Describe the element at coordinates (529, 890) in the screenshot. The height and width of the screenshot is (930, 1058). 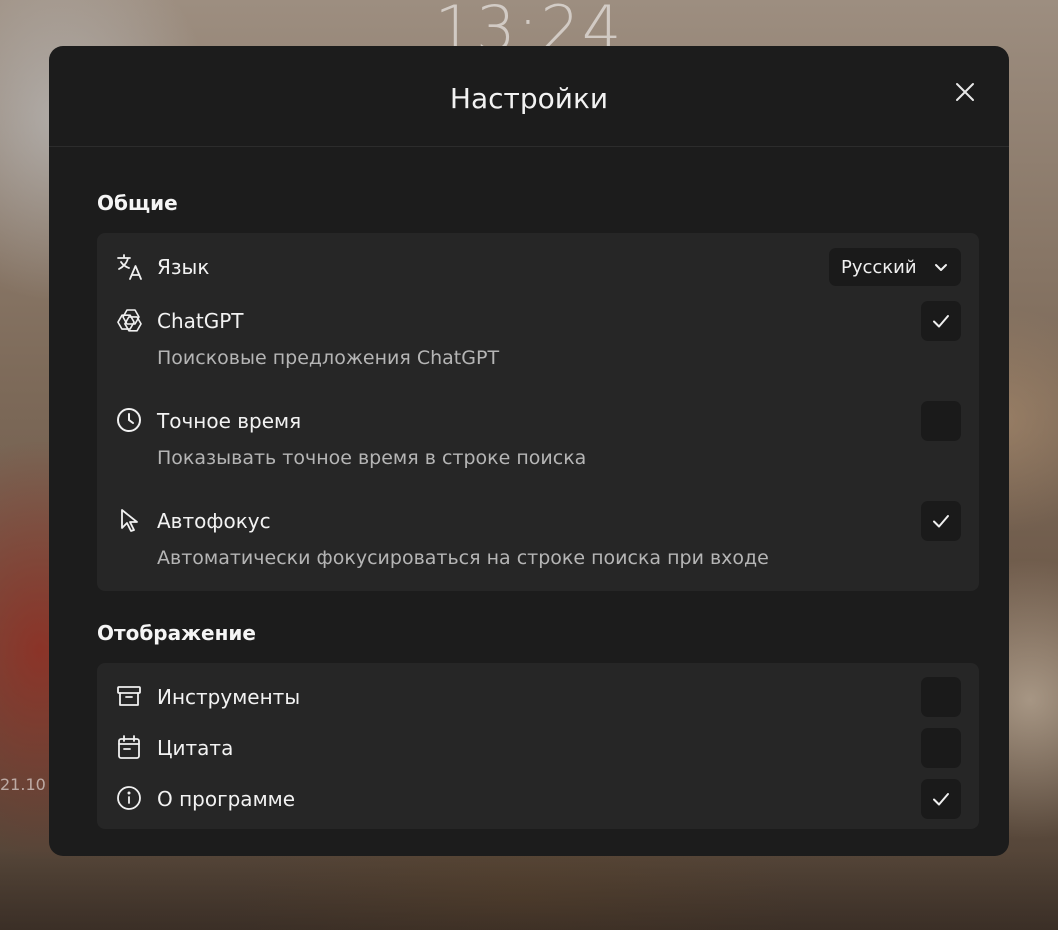
I see `wallpaper-shade` at that location.